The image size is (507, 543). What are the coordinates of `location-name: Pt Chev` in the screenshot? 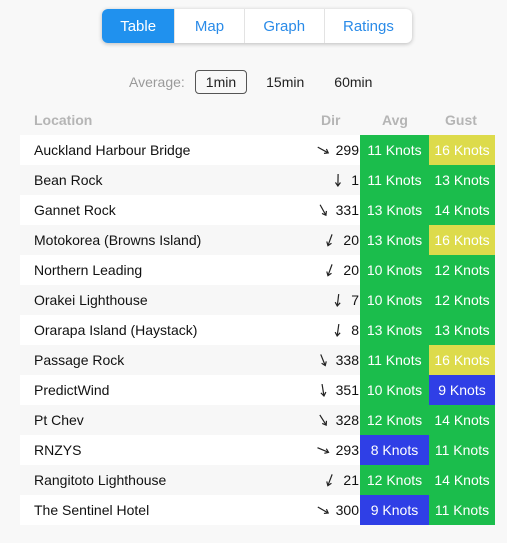 It's located at (59, 420).